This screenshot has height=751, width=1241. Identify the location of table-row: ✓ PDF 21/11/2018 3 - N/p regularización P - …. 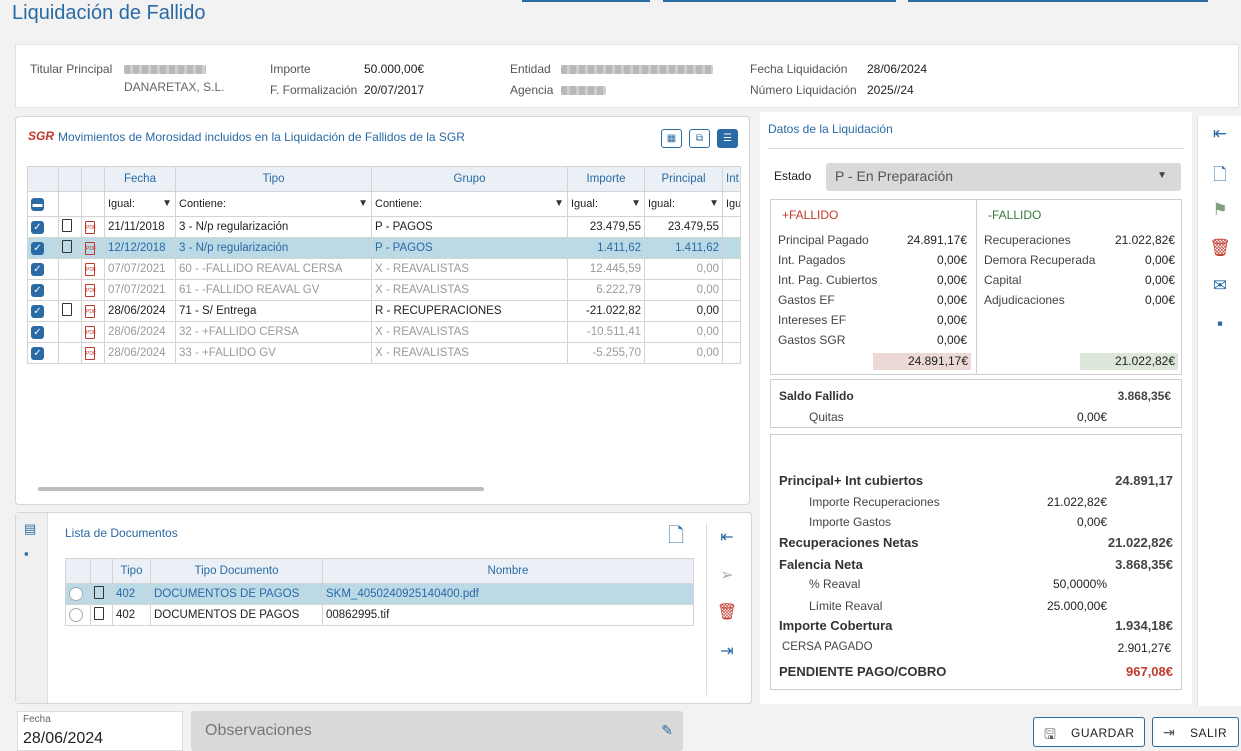
(384, 227).